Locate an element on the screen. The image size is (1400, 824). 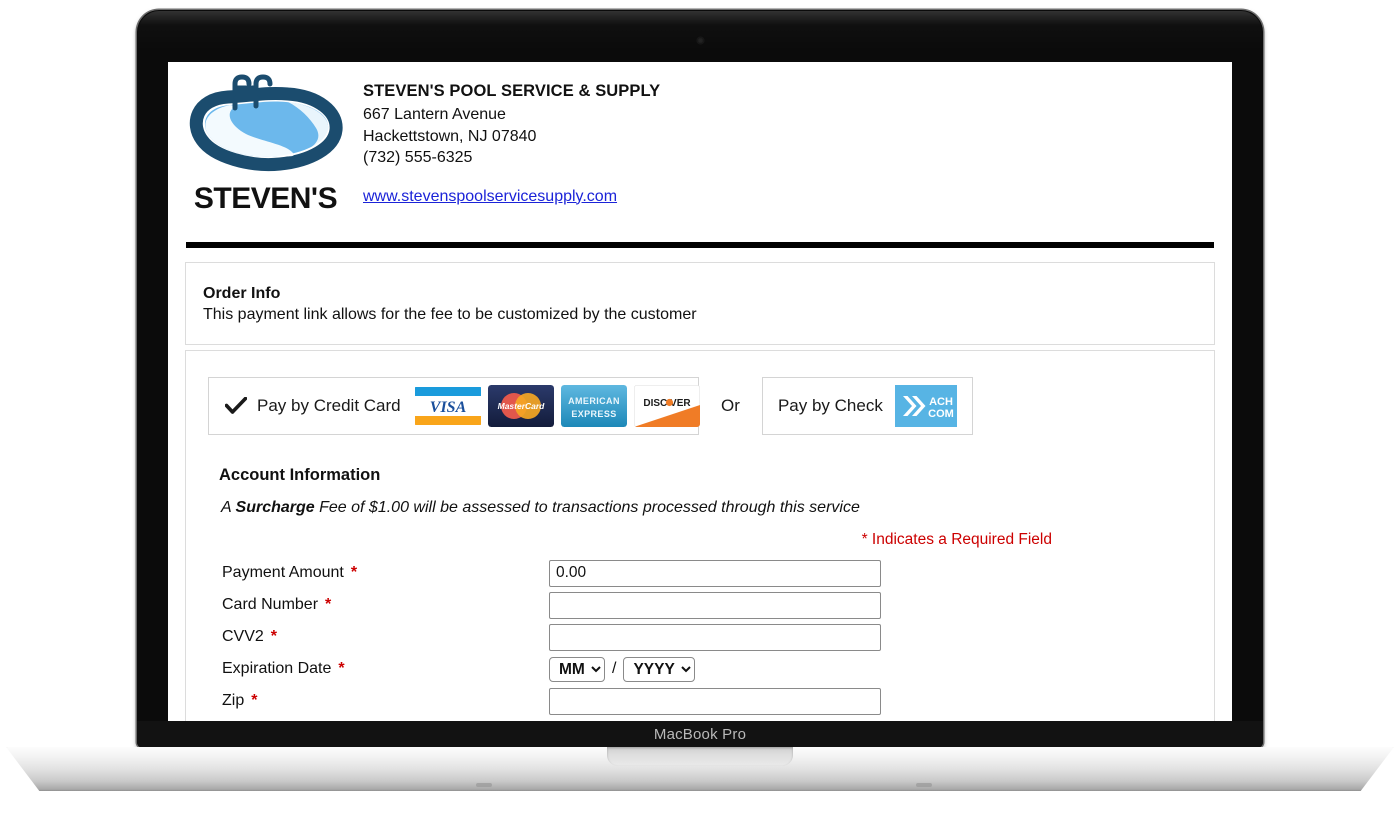
form-row-zip: Zip * is located at coordinates (702, 701).